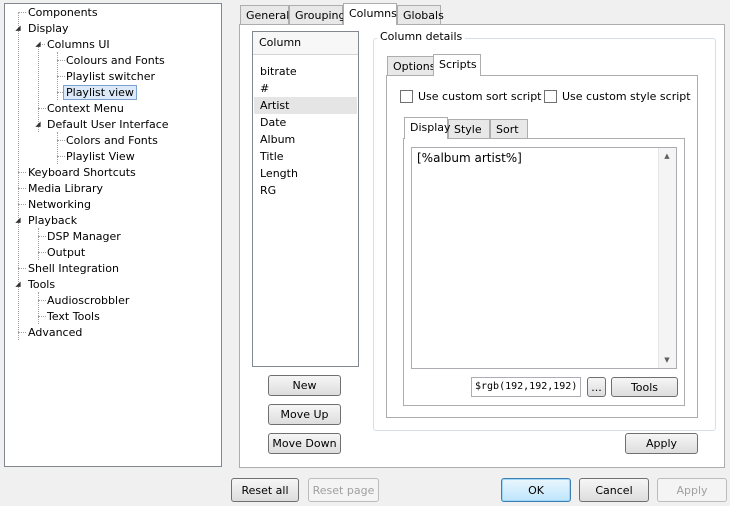 The width and height of the screenshot is (730, 506). Describe the element at coordinates (692, 490) in the screenshot. I see `apply-button: Apply` at that location.